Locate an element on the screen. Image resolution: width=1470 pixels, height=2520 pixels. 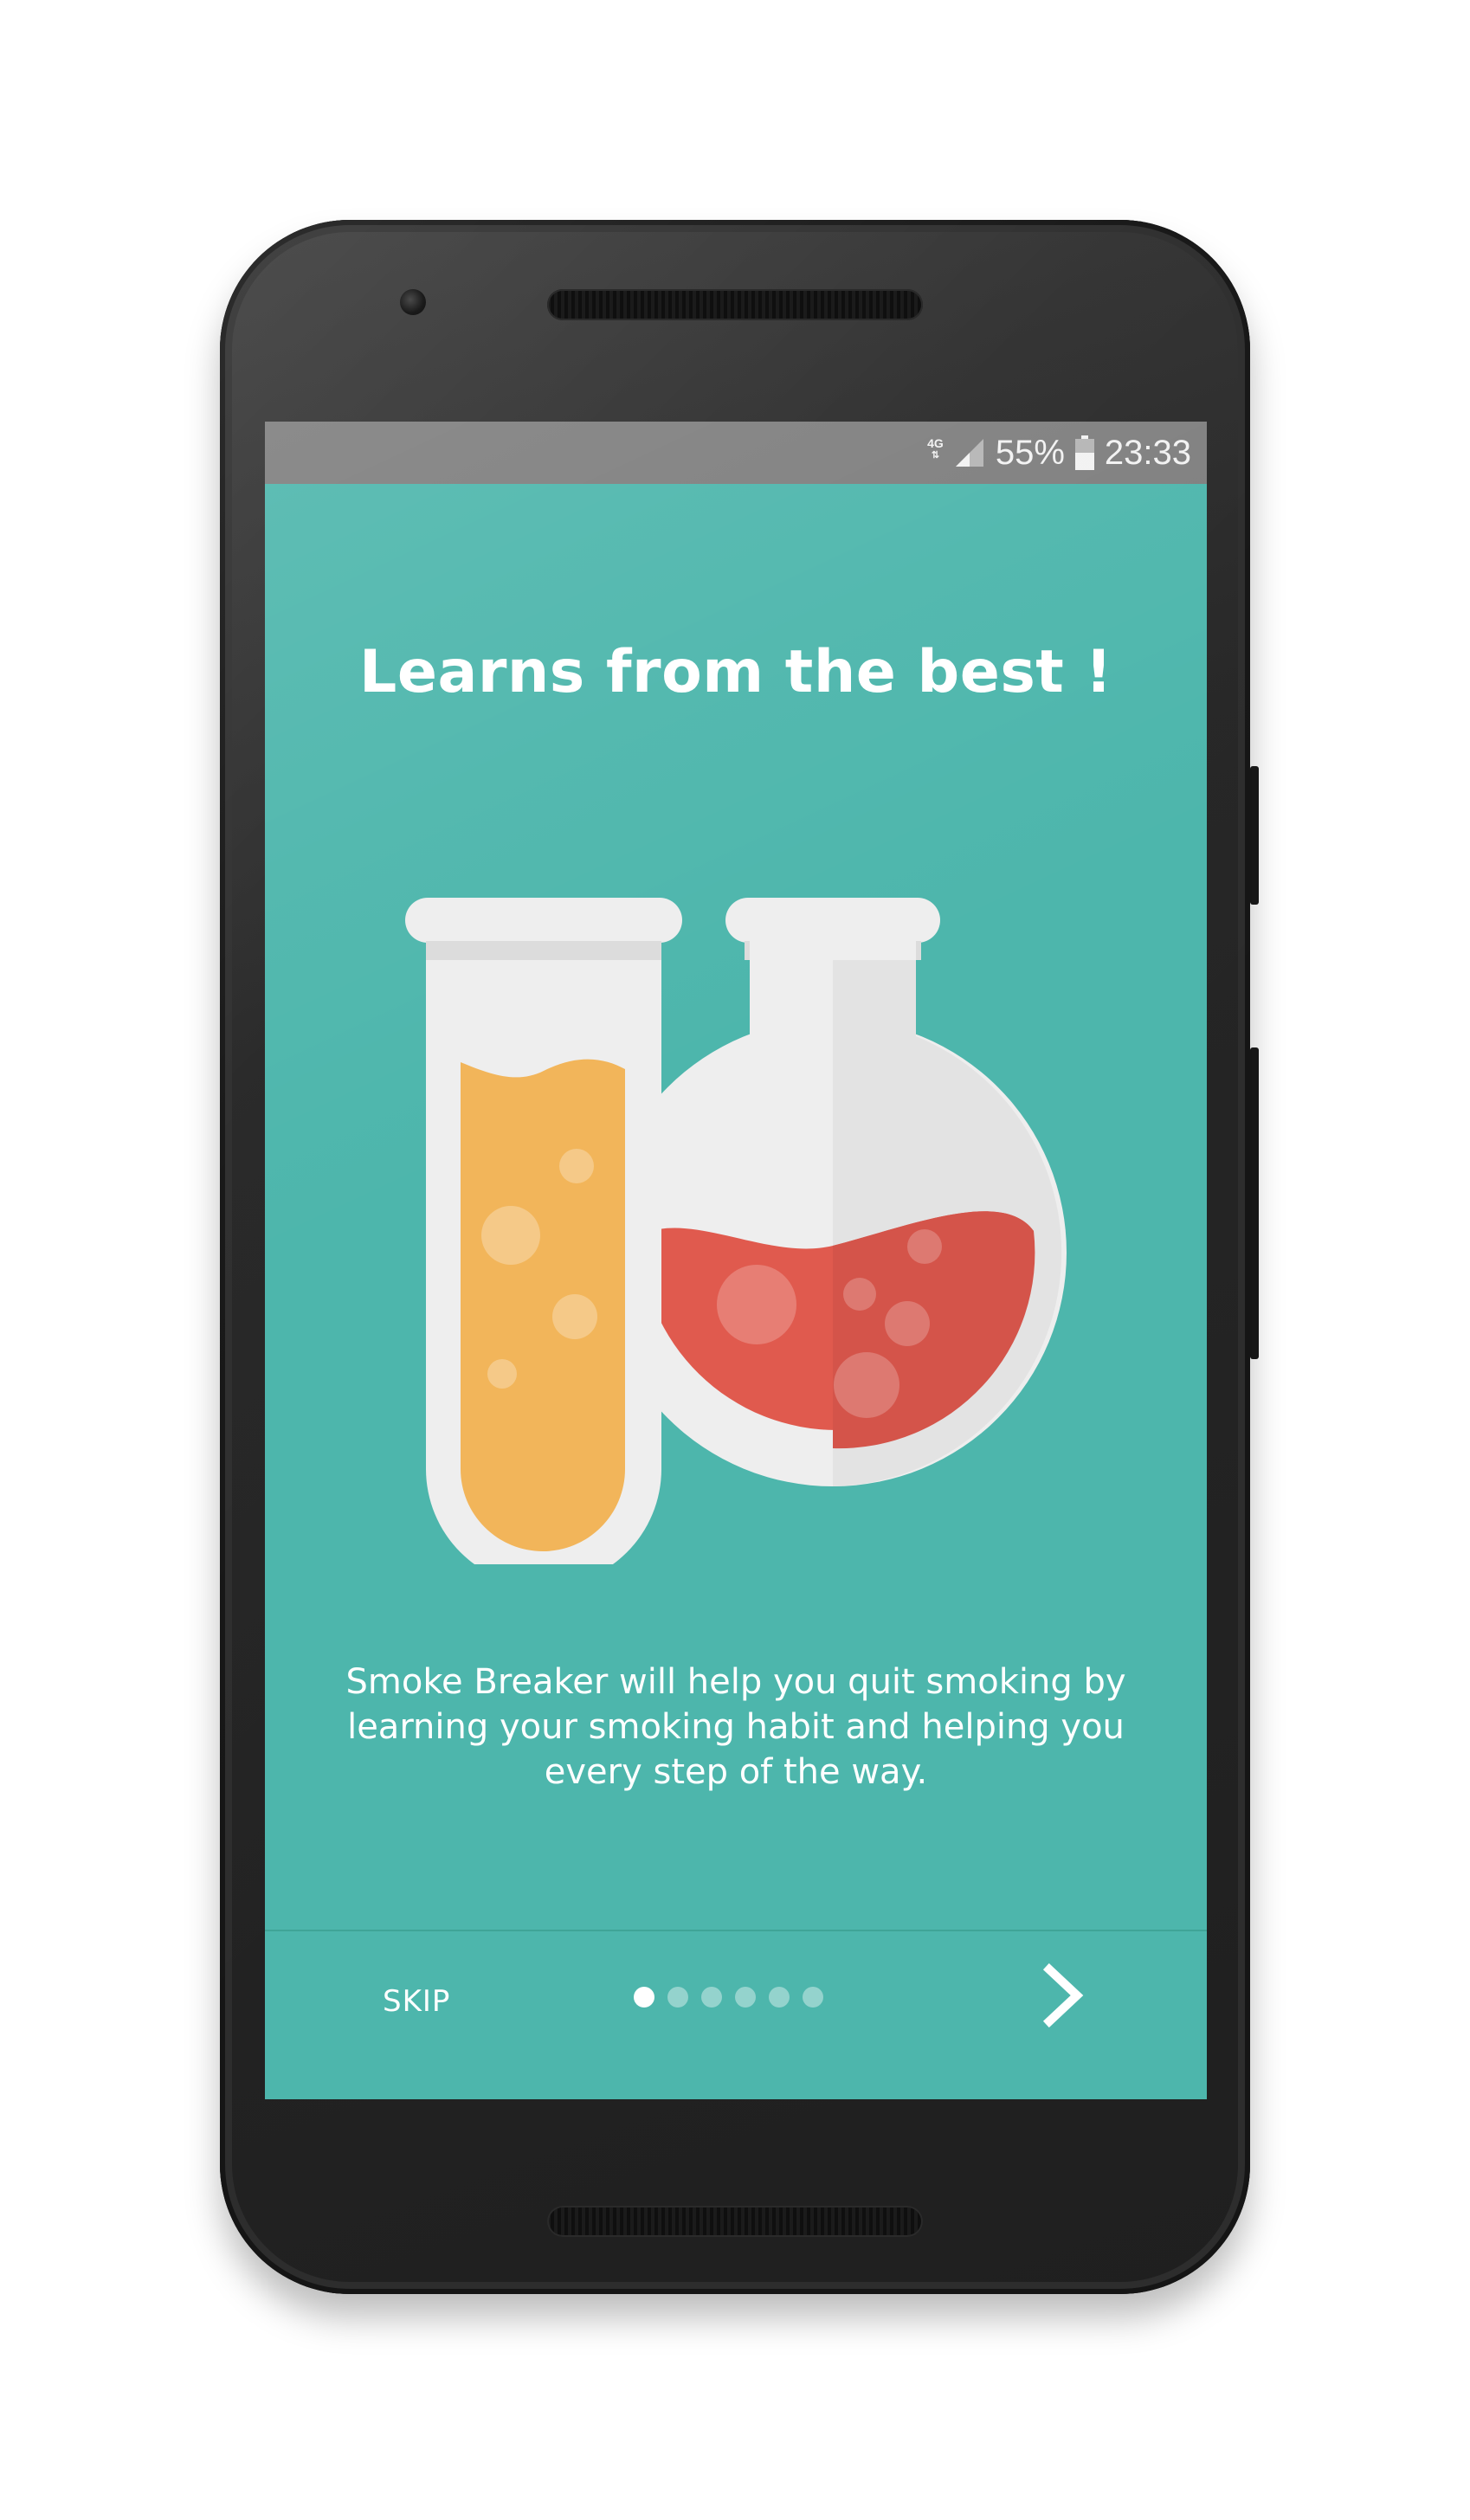
network-type-icon: 4G ⇅ is located at coordinates (936, 448).